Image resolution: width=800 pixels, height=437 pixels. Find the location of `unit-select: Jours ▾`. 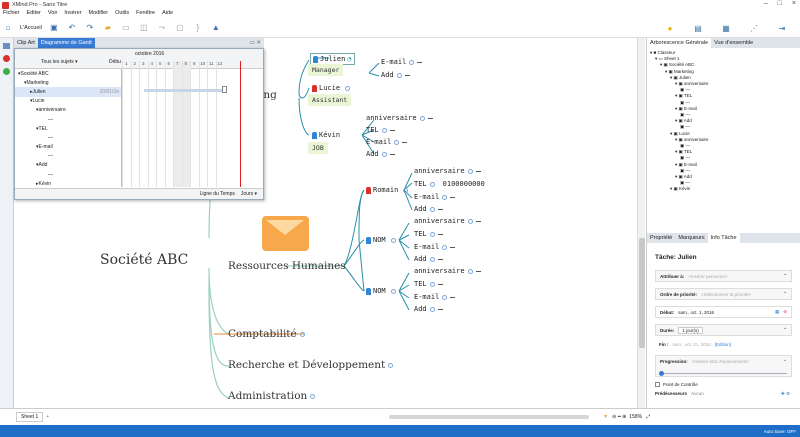

unit-select: Jours ▾ is located at coordinates (249, 194).